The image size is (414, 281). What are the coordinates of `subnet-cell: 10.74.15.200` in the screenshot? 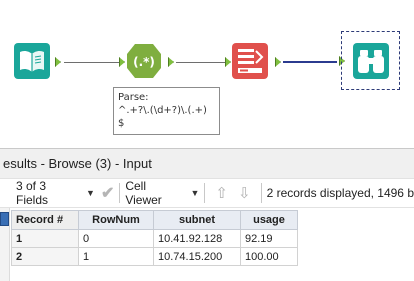 It's located at (197, 256).